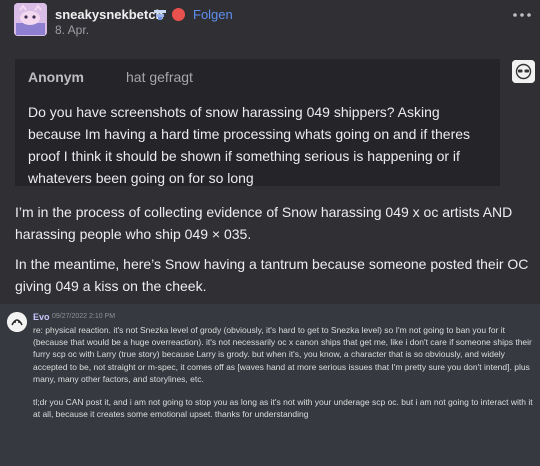 This screenshot has width=540, height=466. Describe the element at coordinates (56, 77) in the screenshot. I see `asker-name: Anonym` at that location.